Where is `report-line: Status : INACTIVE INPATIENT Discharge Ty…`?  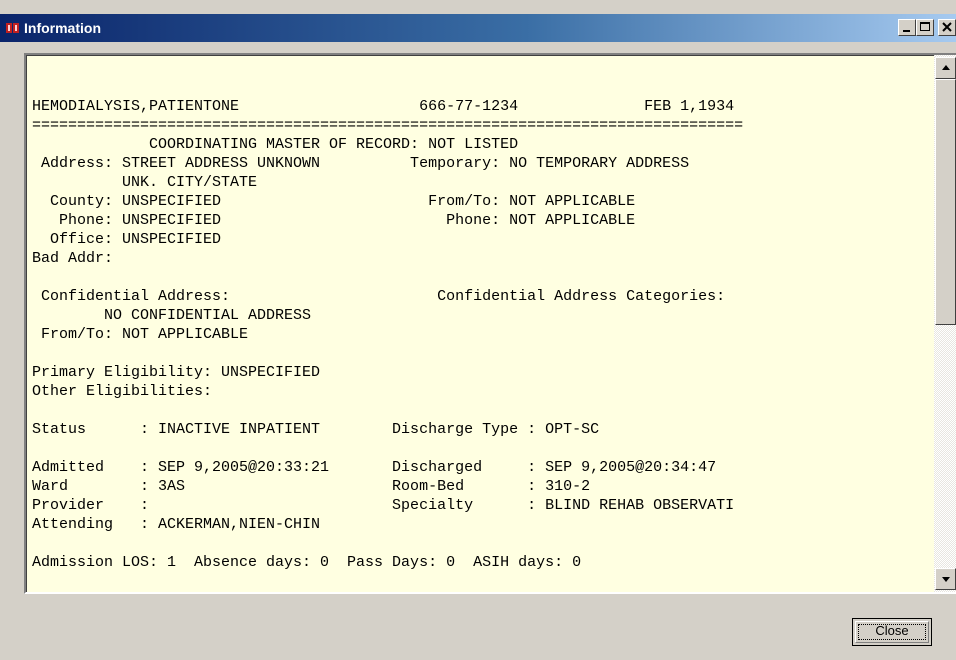 report-line: Status : INACTIVE INPATIENT Discharge Ty… is located at coordinates (316, 429).